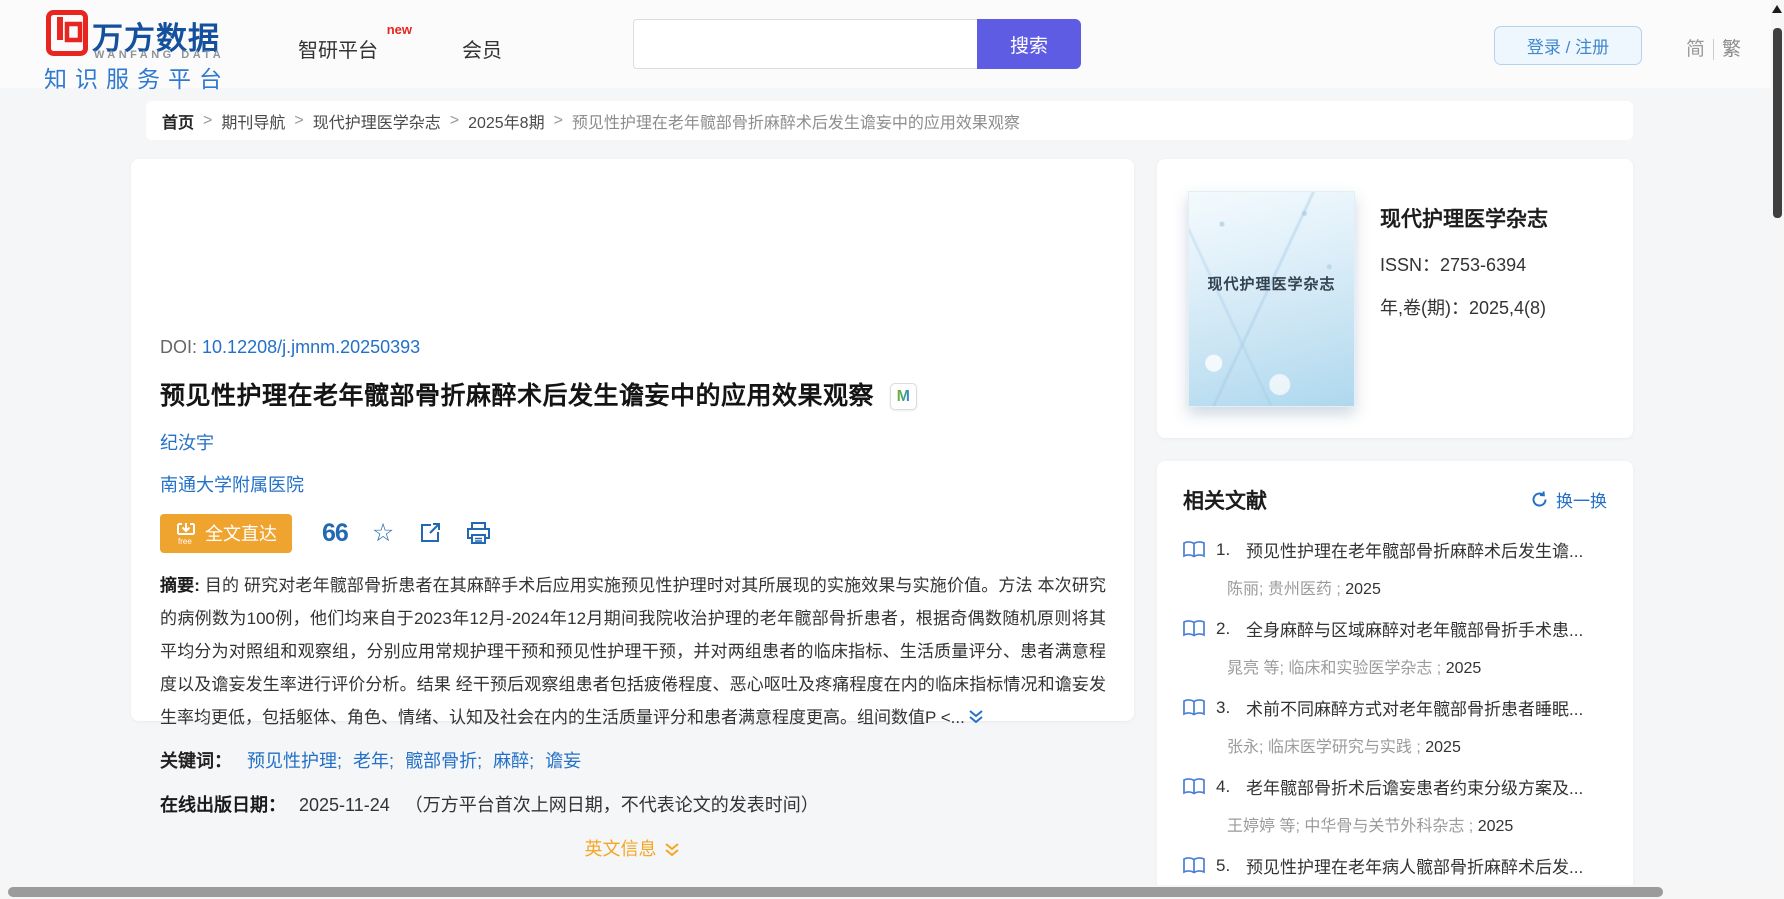 This screenshot has width=1784, height=899. What do you see at coordinates (482, 51) in the screenshot?
I see `nav-item-member-label: 会员` at bounding box center [482, 51].